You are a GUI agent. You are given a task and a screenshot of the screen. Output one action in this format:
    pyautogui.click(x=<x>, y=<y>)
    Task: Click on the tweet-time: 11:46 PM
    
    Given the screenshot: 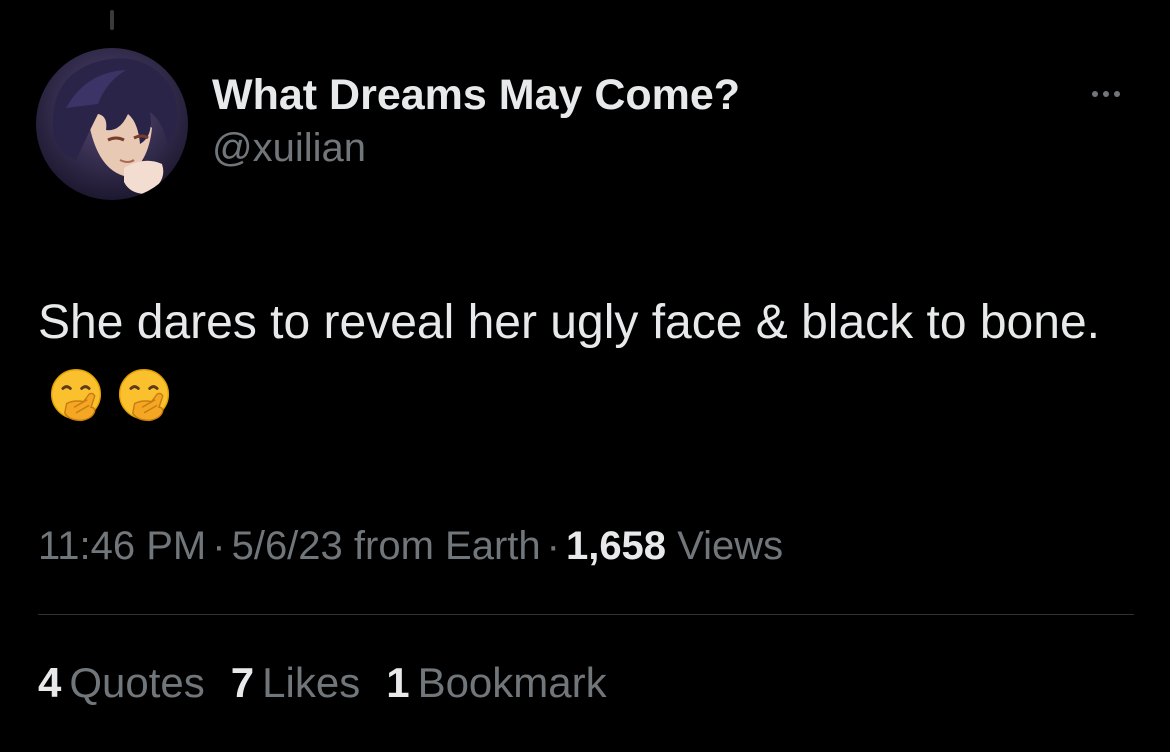 What is the action you would take?
    pyautogui.click(x=122, y=546)
    